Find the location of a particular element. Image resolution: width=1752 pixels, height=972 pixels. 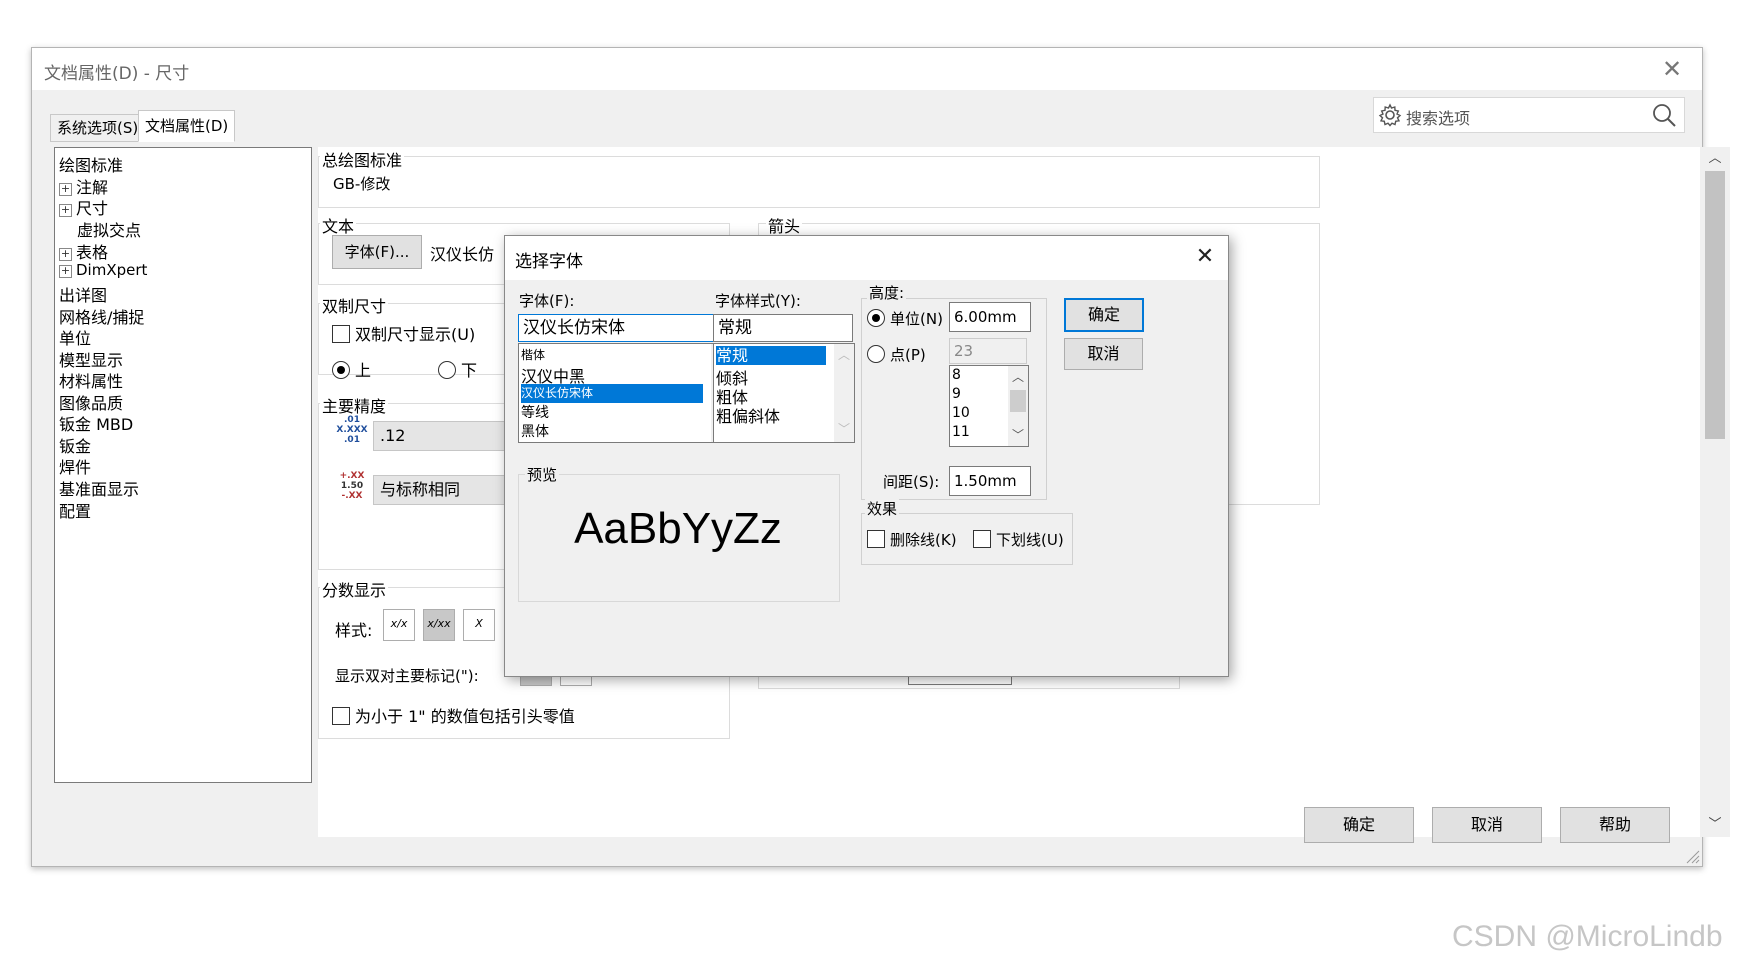

watermark: CSDN @MicroLindb is located at coordinates (1587, 936).